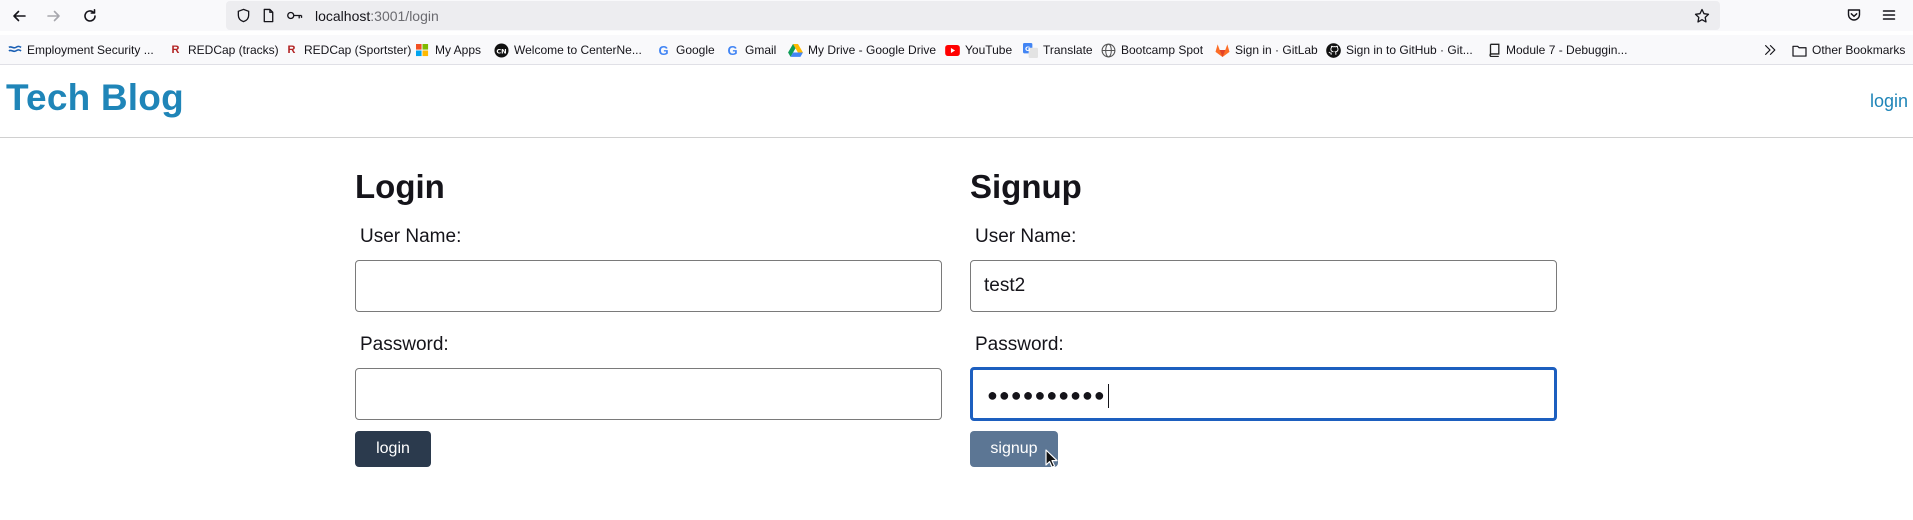  I want to click on book-icon, so click(1493, 50).